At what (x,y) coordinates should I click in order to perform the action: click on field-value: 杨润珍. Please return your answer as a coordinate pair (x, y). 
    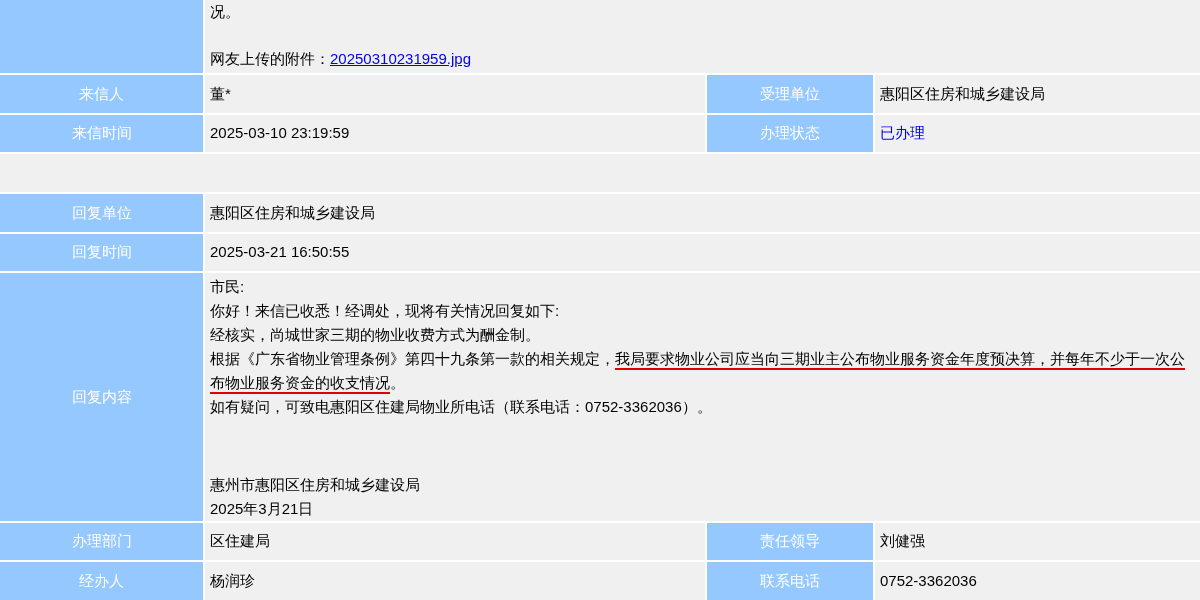
    Looking at the image, I should click on (455, 581).